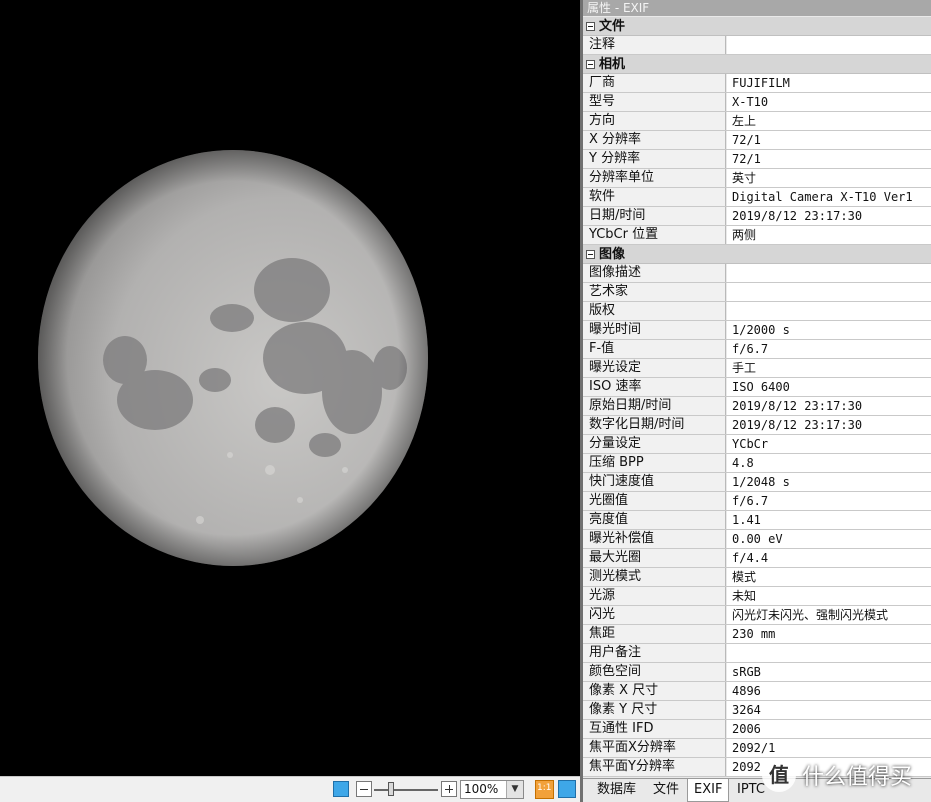 This screenshot has height=802, width=931. Describe the element at coordinates (654, 577) in the screenshot. I see `property-key: 测光模式` at that location.